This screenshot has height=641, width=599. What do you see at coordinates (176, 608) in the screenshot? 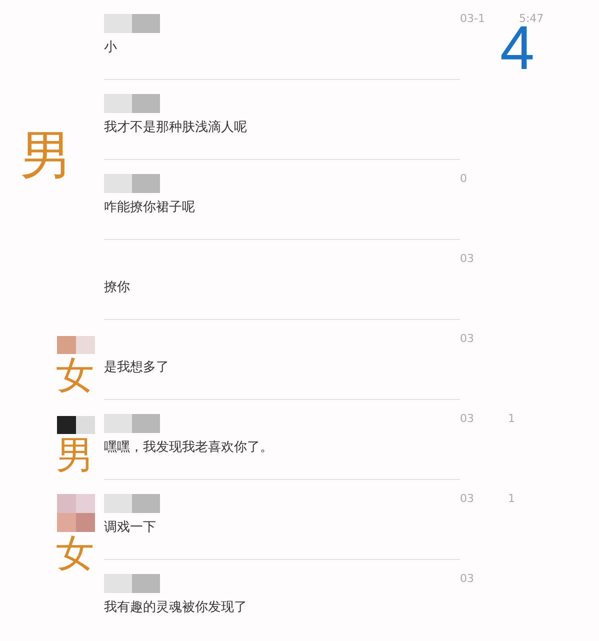
I see `message-text: 我有趣的灵魂被你发现了` at bounding box center [176, 608].